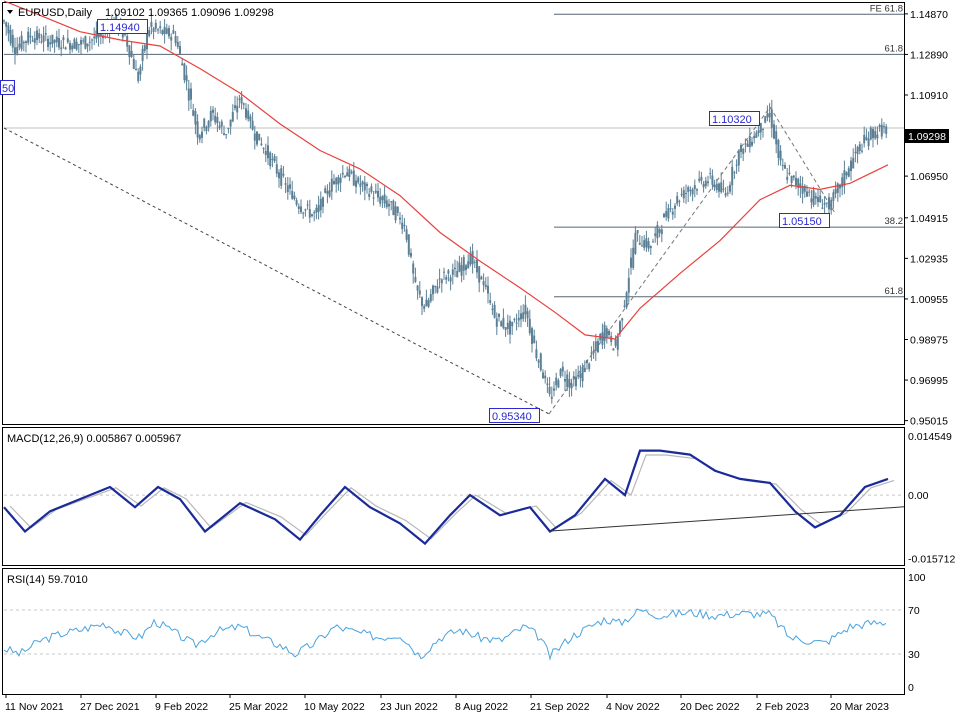 The width and height of the screenshot is (960, 720). Describe the element at coordinates (911, 688) in the screenshot. I see `rsi-tick-label: 0` at that location.